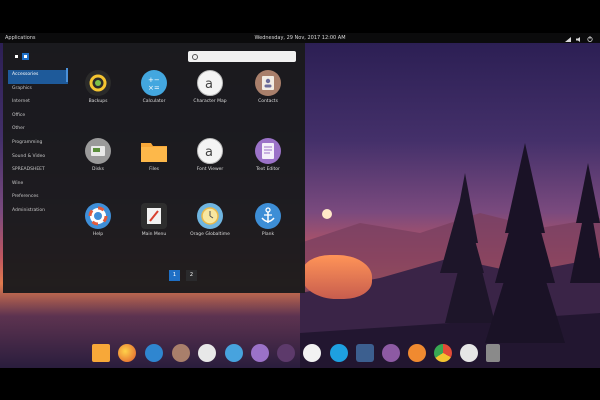 This screenshot has height=400, width=600. Describe the element at coordinates (154, 353) in the screenshot. I see `browser-dock-icon` at that location.